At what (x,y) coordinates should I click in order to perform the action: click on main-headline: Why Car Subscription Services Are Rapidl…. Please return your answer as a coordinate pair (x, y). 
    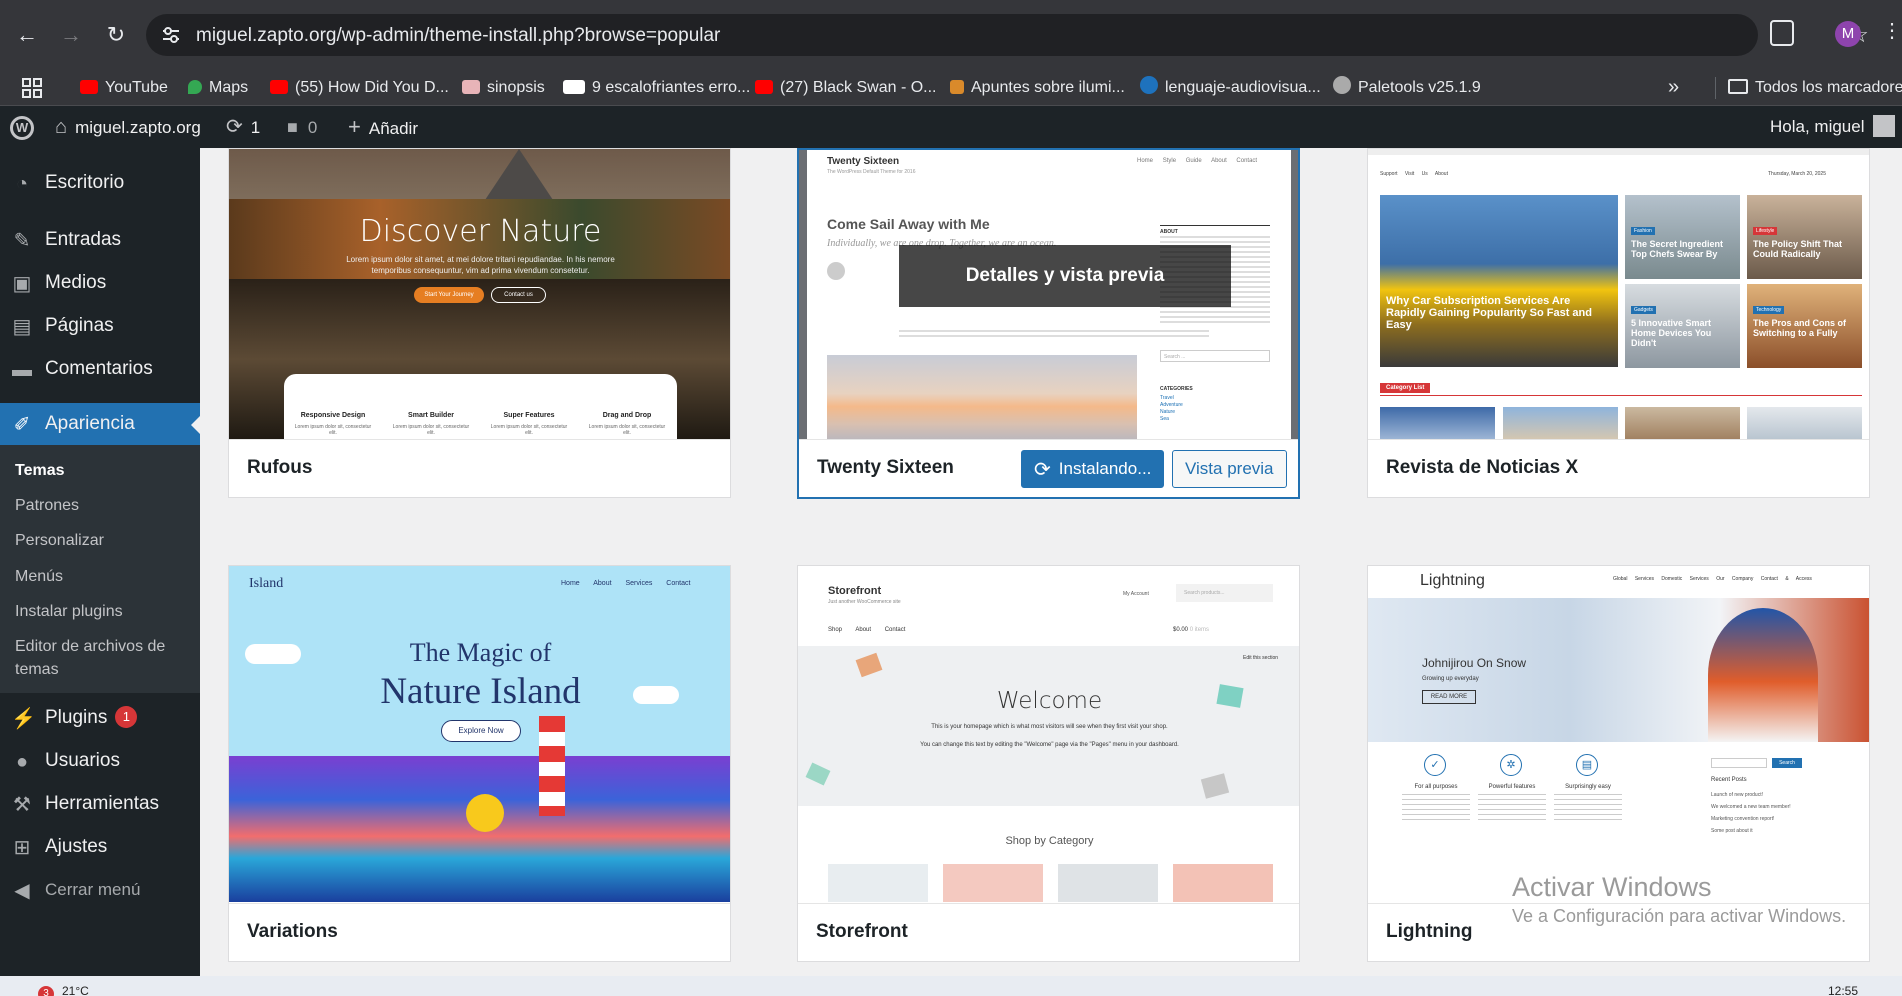
    Looking at the image, I should click on (1489, 313).